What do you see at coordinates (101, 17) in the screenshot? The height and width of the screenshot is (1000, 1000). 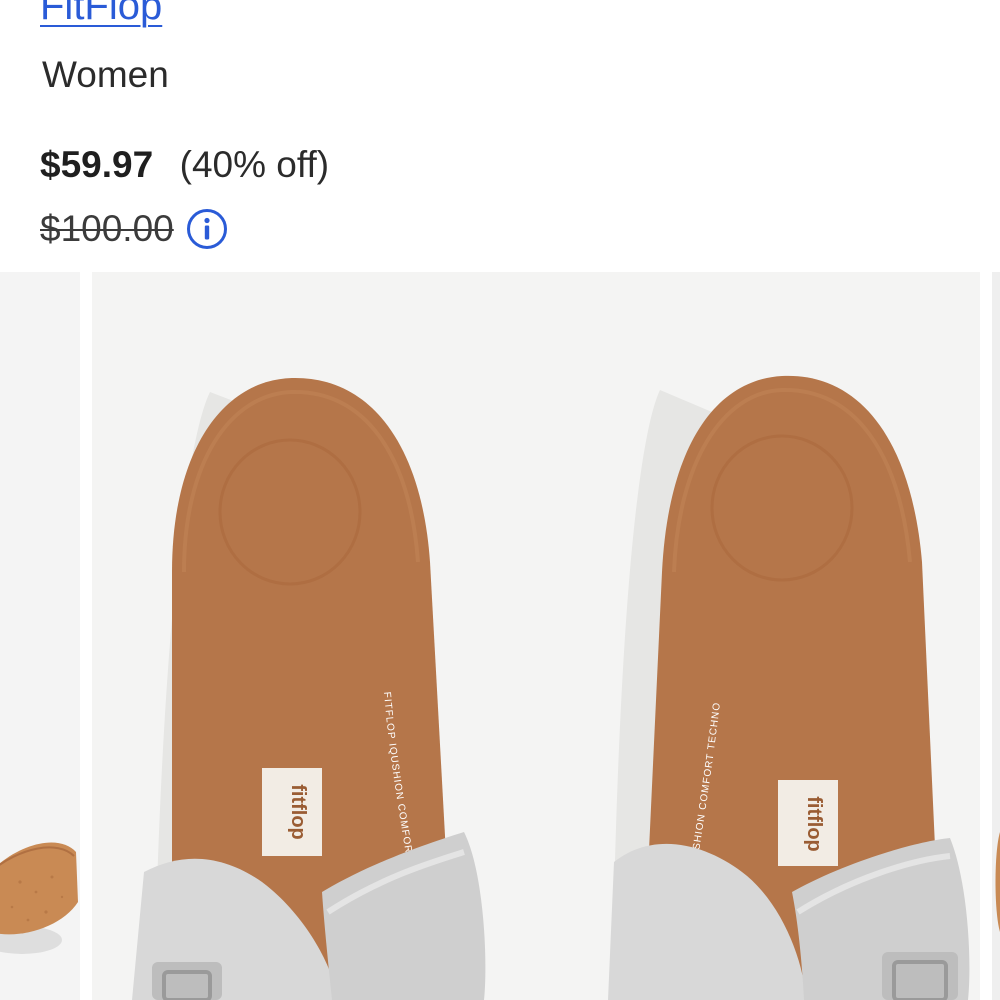 I see `brand-link: FitFlop` at bounding box center [101, 17].